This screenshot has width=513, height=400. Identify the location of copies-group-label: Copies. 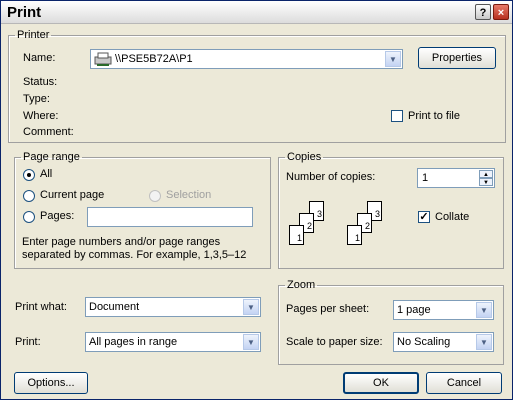
(304, 157).